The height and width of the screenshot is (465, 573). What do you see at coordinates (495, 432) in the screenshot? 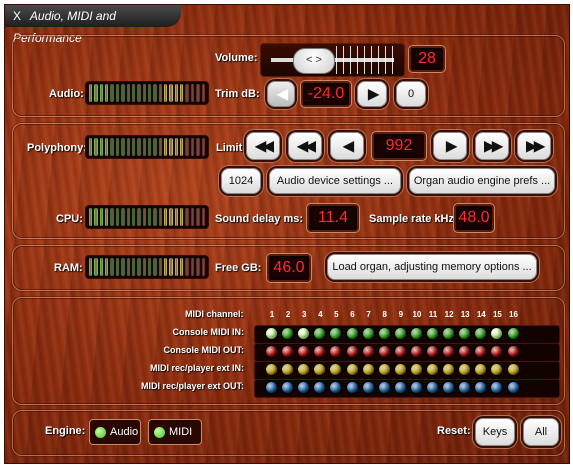
I see `reset-keys-button: Keys` at bounding box center [495, 432].